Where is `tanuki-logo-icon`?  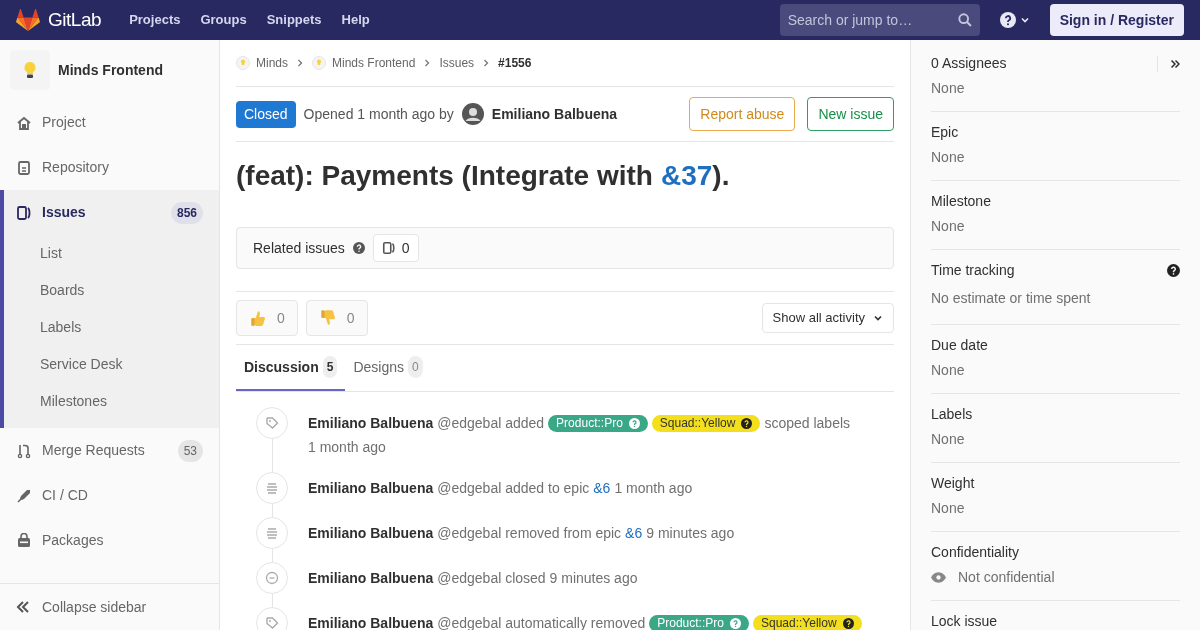 tanuki-logo-icon is located at coordinates (28, 20).